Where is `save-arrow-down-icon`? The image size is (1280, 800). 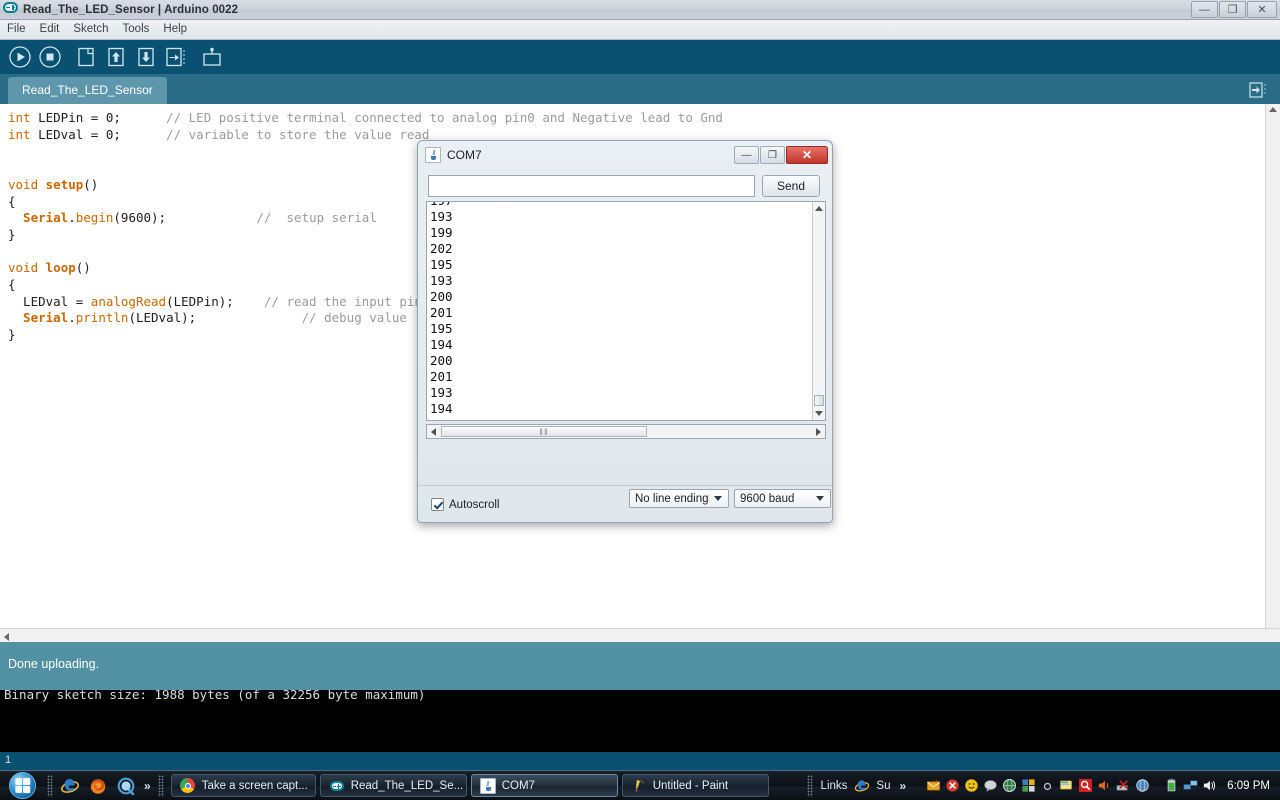
save-arrow-down-icon is located at coordinates (146, 57).